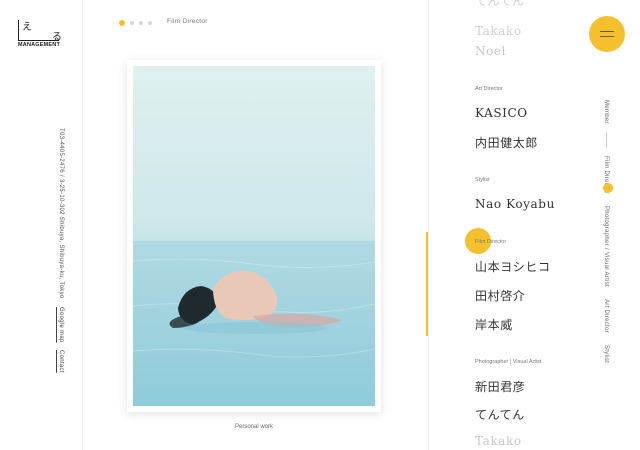 Image resolution: width=640 pixels, height=450 pixels. Describe the element at coordinates (513, 266) in the screenshot. I see `member-yamamoto: 山本ヨシヒコ` at that location.